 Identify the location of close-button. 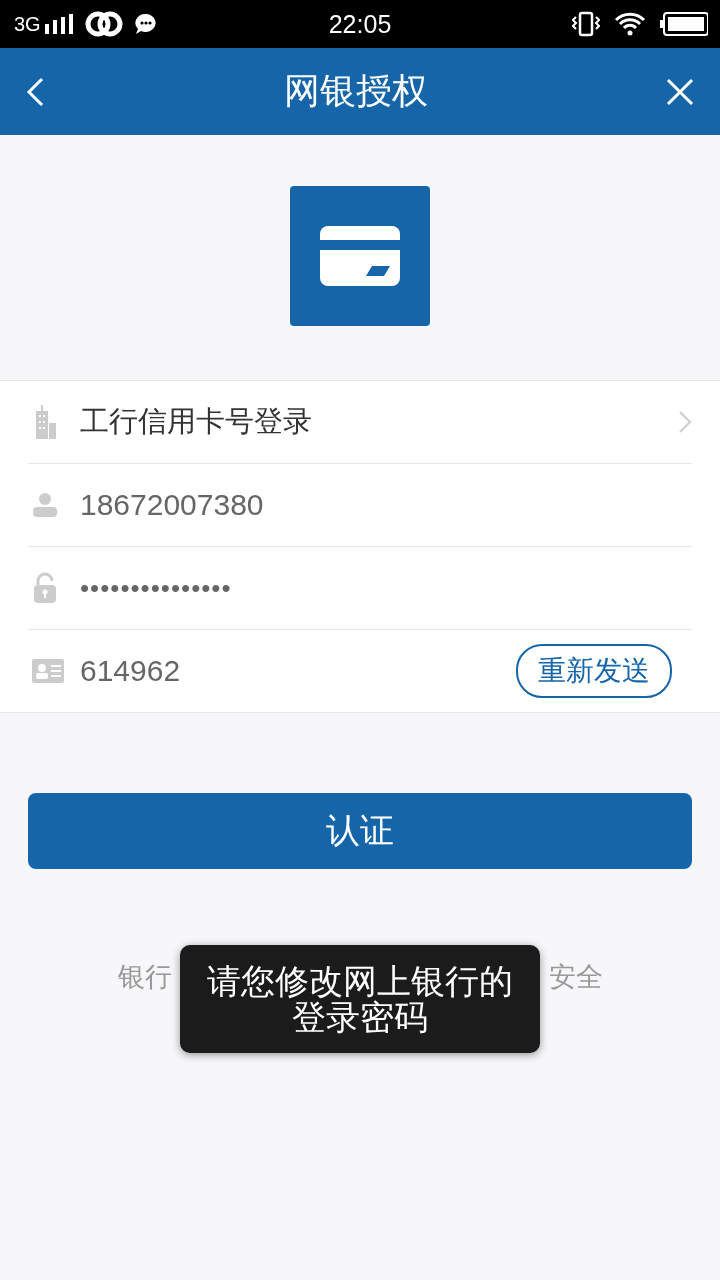
(680, 91).